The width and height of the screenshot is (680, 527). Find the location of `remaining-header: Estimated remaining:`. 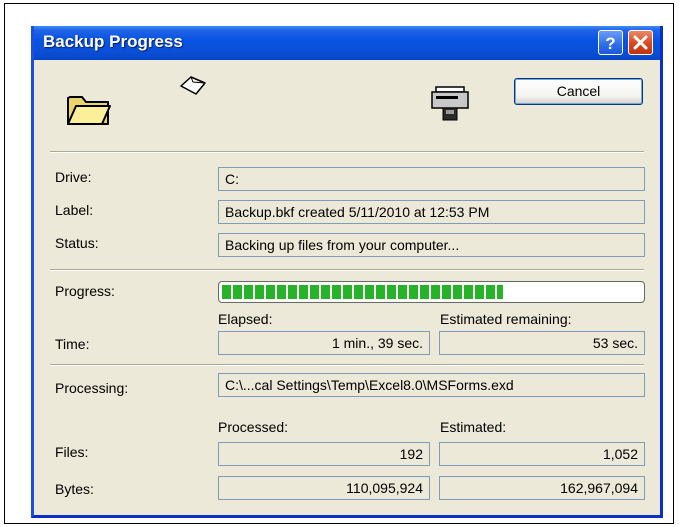

remaining-header: Estimated remaining: is located at coordinates (506, 319).